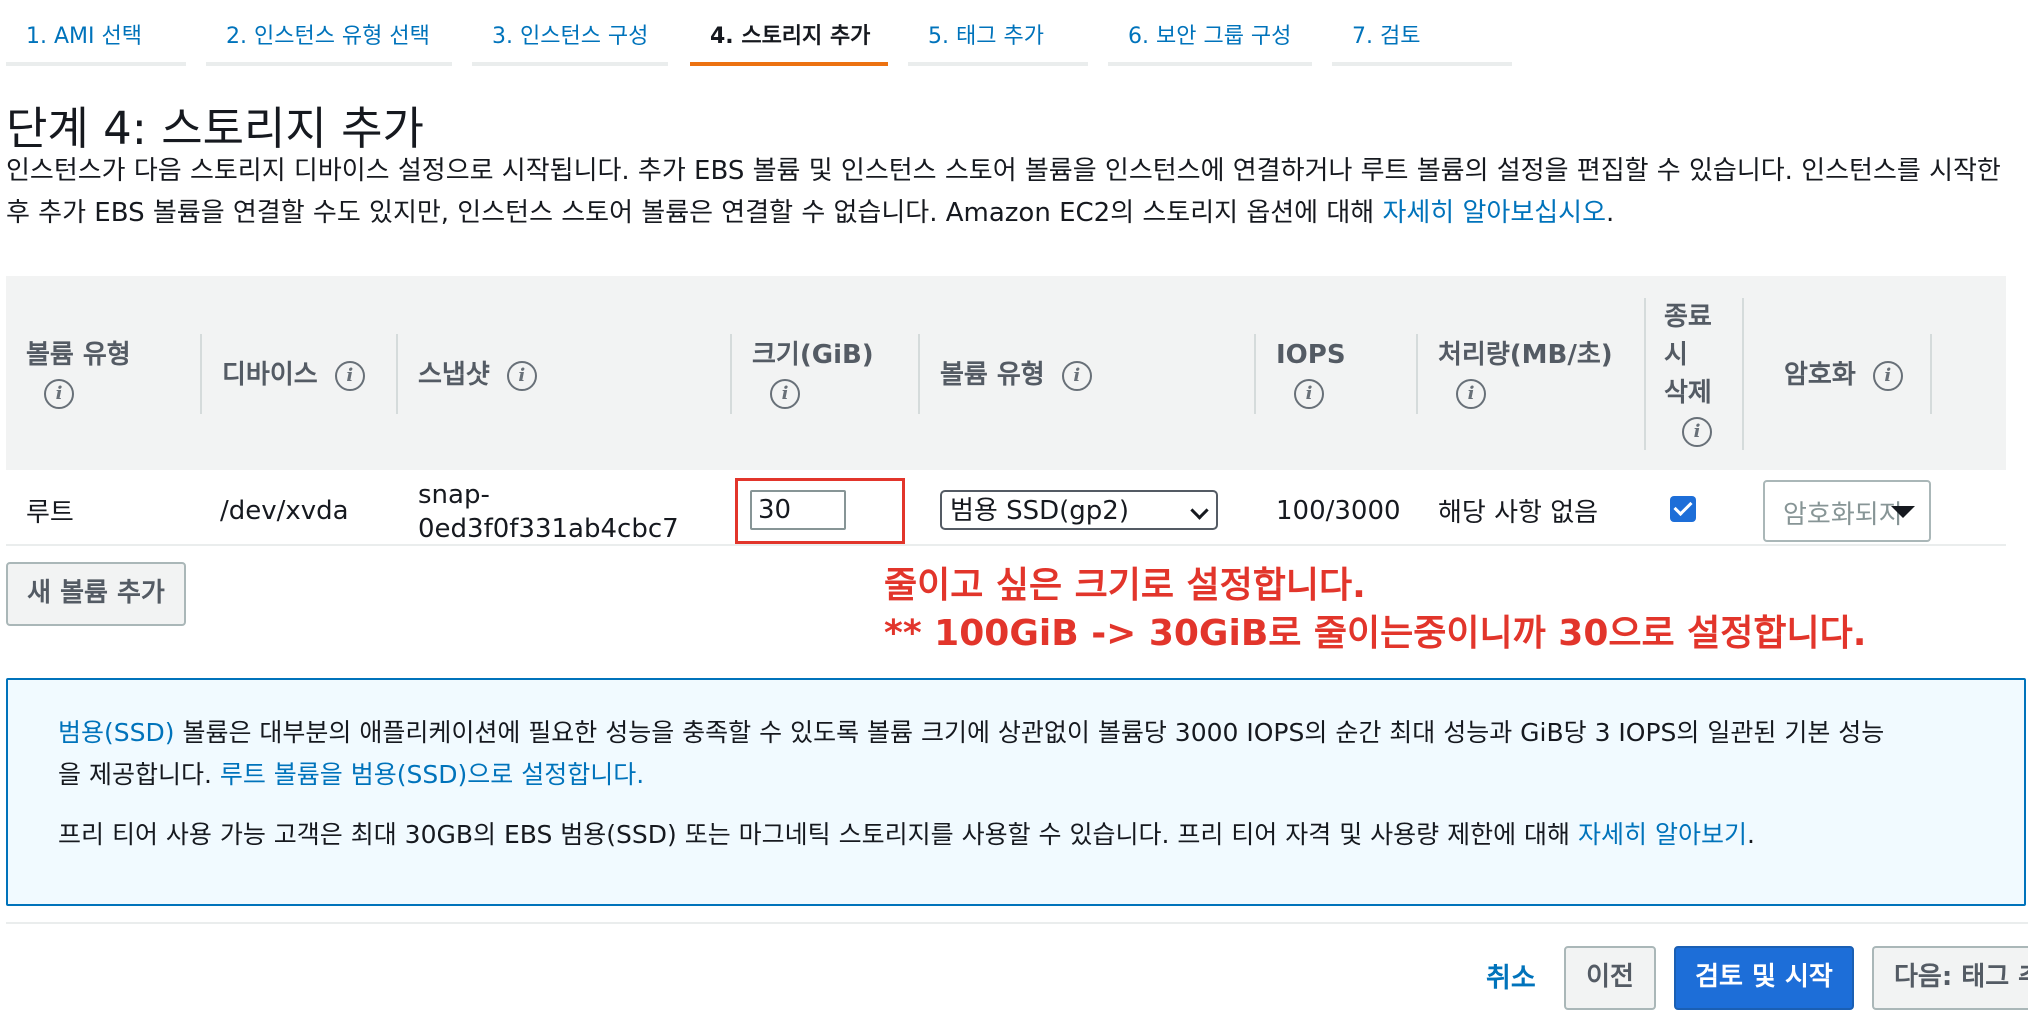 This screenshot has height=1022, width=2028. I want to click on learn-more-storage-link: 자세히 알아보십시오, so click(1494, 213).